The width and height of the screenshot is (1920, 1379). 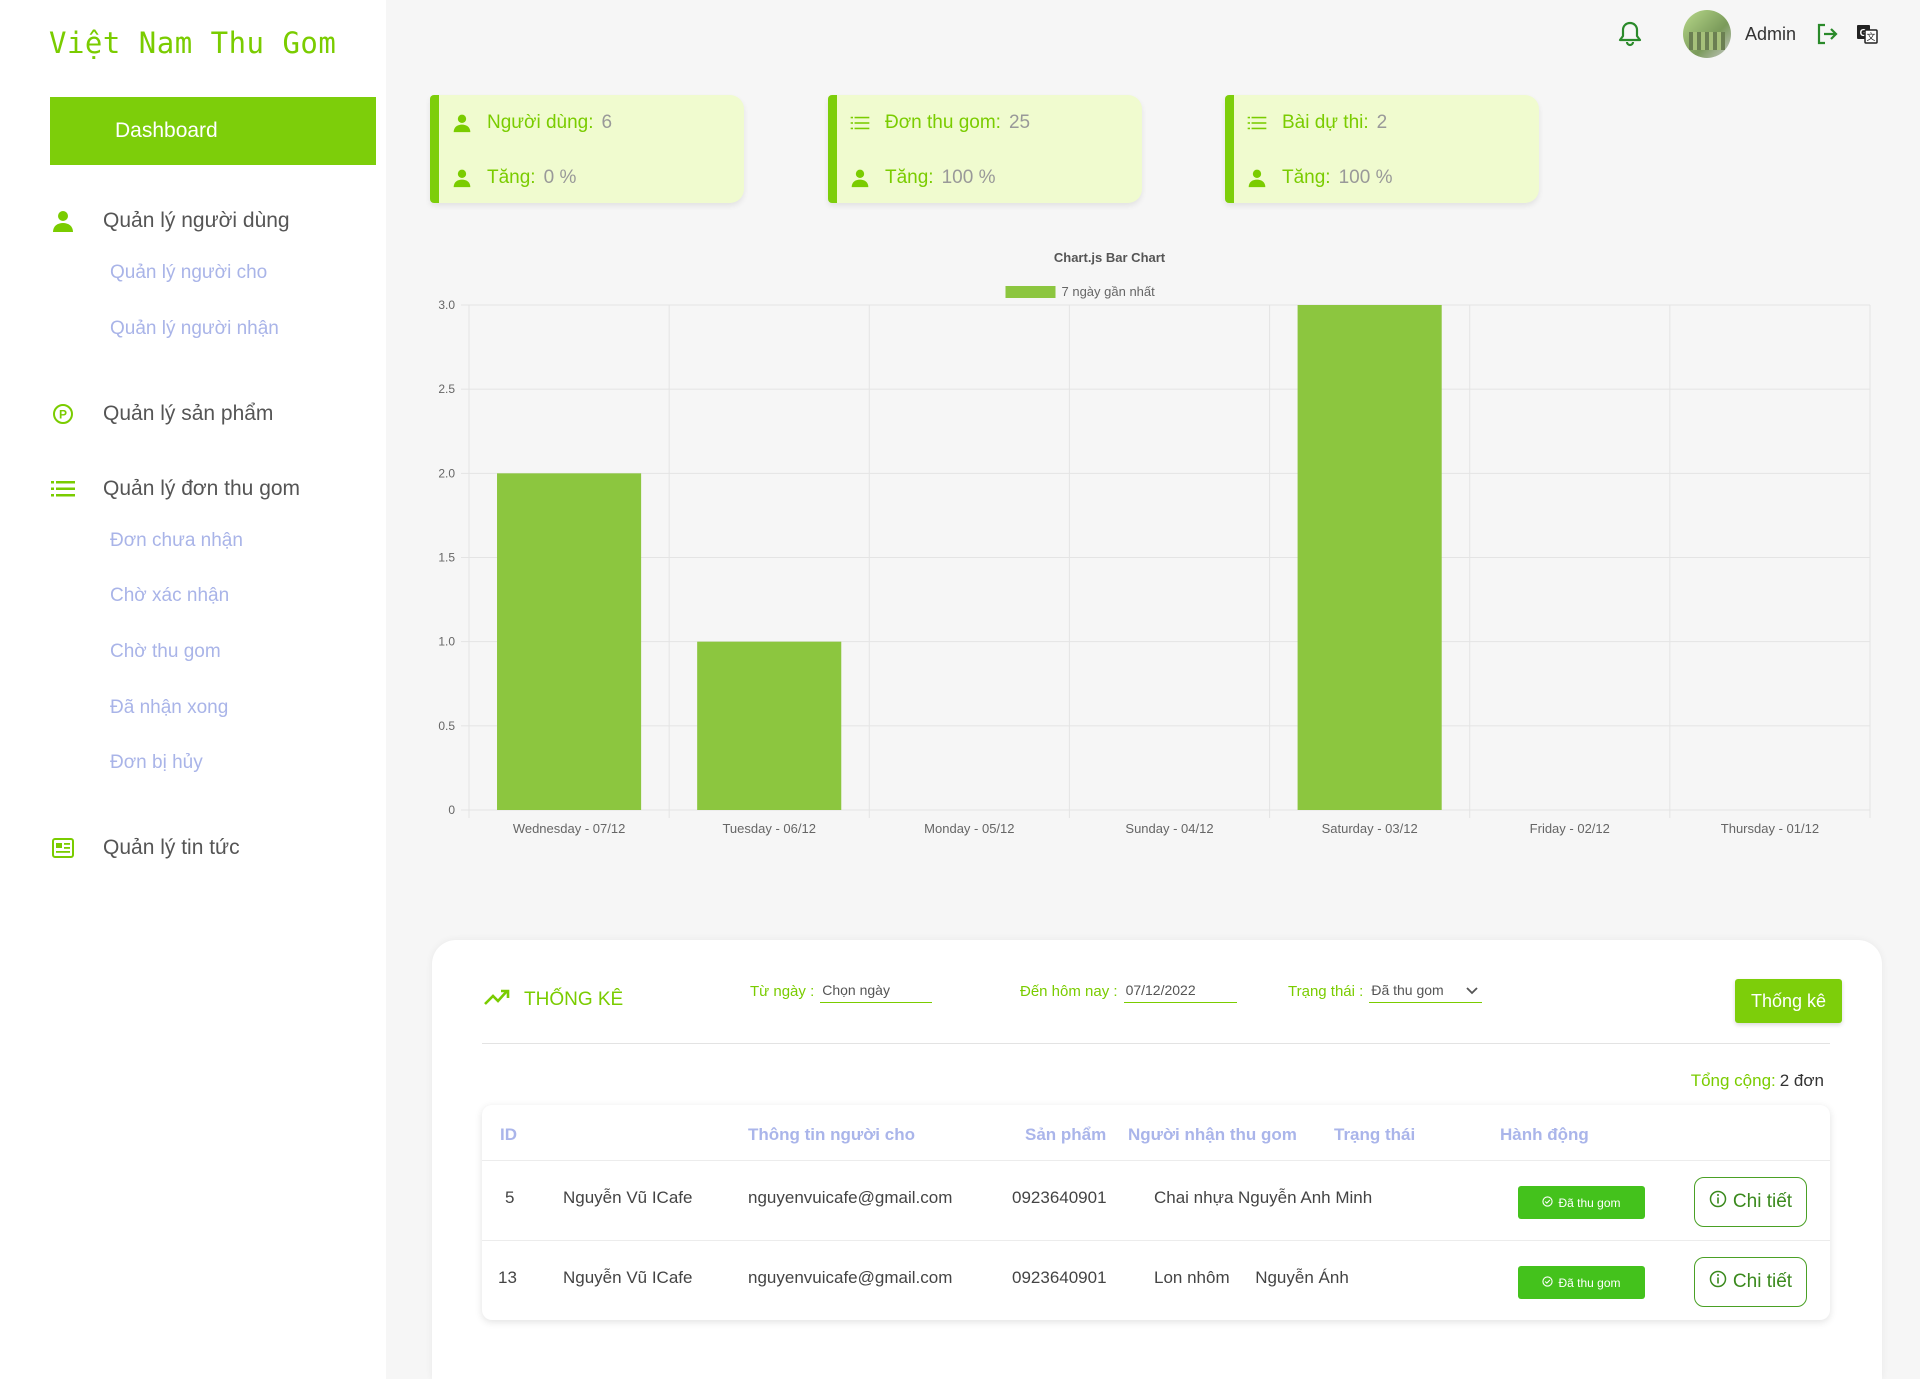 What do you see at coordinates (1180, 992) in the screenshot?
I see `to-date-input: 07/12/2022` at bounding box center [1180, 992].